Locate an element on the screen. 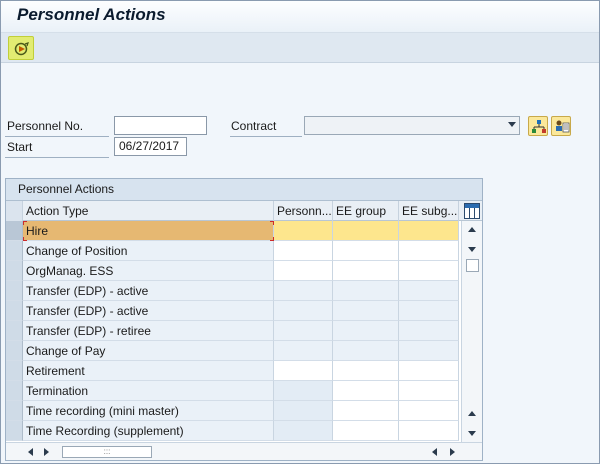 This screenshot has width=600, height=464. table-row: OrgManag. ESS is located at coordinates (244, 271).